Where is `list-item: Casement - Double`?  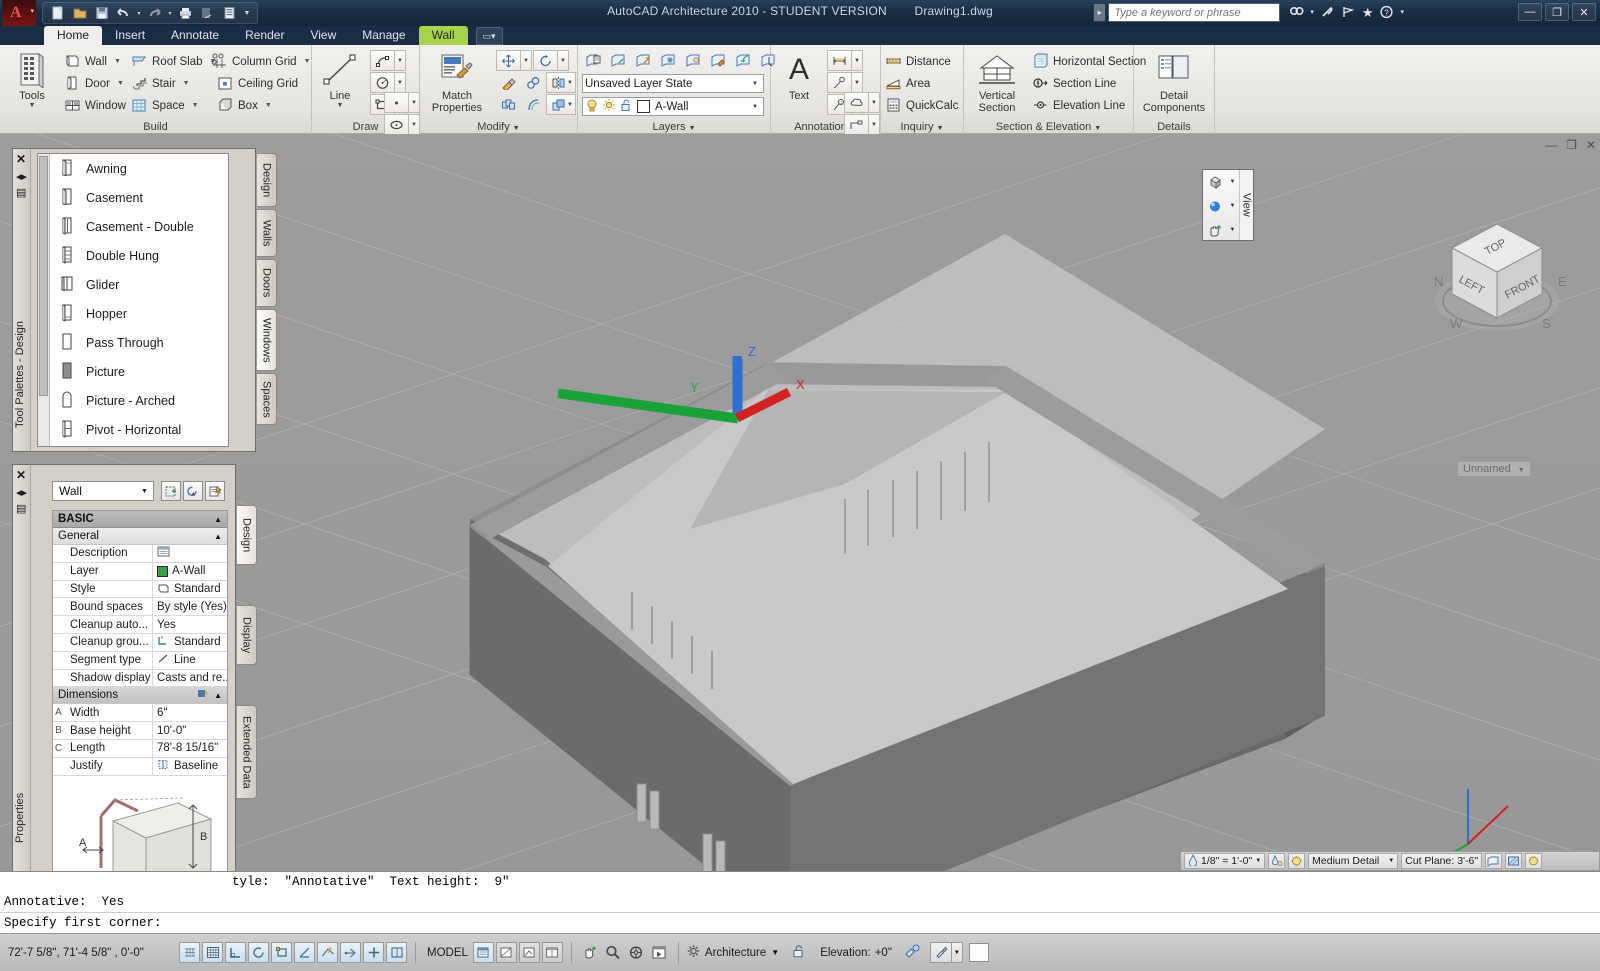 list-item: Casement - Double is located at coordinates (140, 226).